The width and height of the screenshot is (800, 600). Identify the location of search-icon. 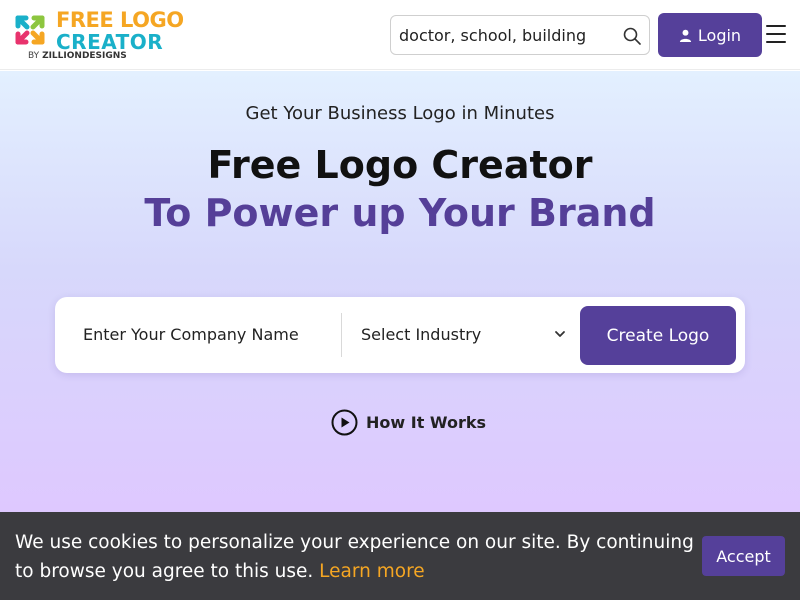
(632, 36).